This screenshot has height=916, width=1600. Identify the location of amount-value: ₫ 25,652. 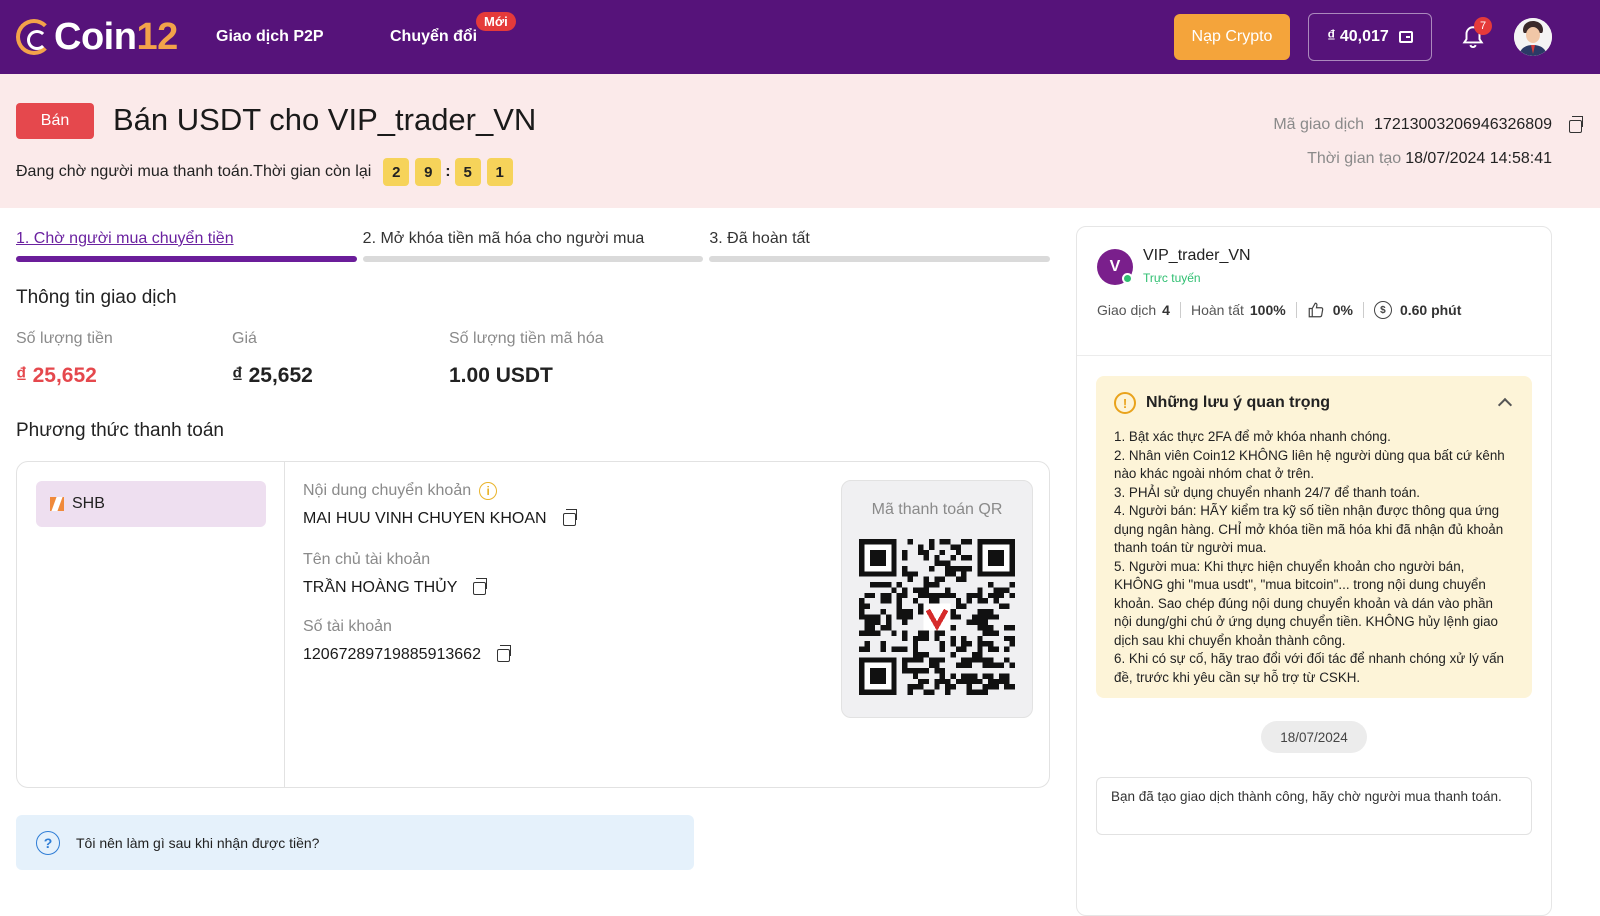
(56, 375).